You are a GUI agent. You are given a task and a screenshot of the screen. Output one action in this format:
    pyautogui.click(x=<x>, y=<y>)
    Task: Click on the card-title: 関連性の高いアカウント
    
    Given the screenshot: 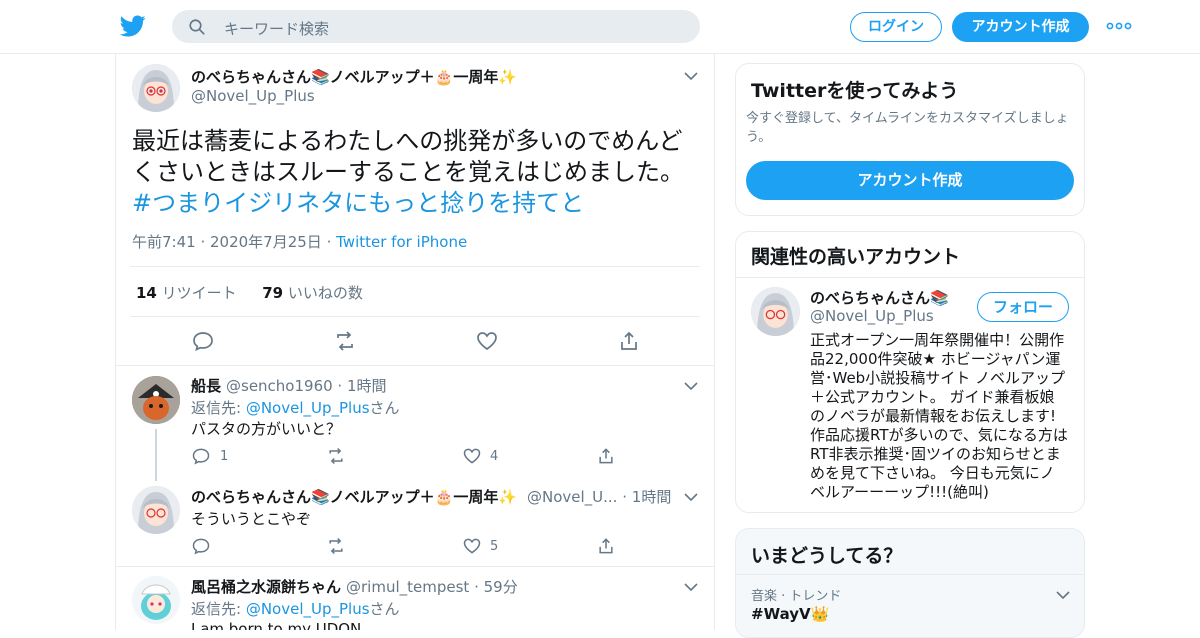 What is the action you would take?
    pyautogui.click(x=856, y=257)
    